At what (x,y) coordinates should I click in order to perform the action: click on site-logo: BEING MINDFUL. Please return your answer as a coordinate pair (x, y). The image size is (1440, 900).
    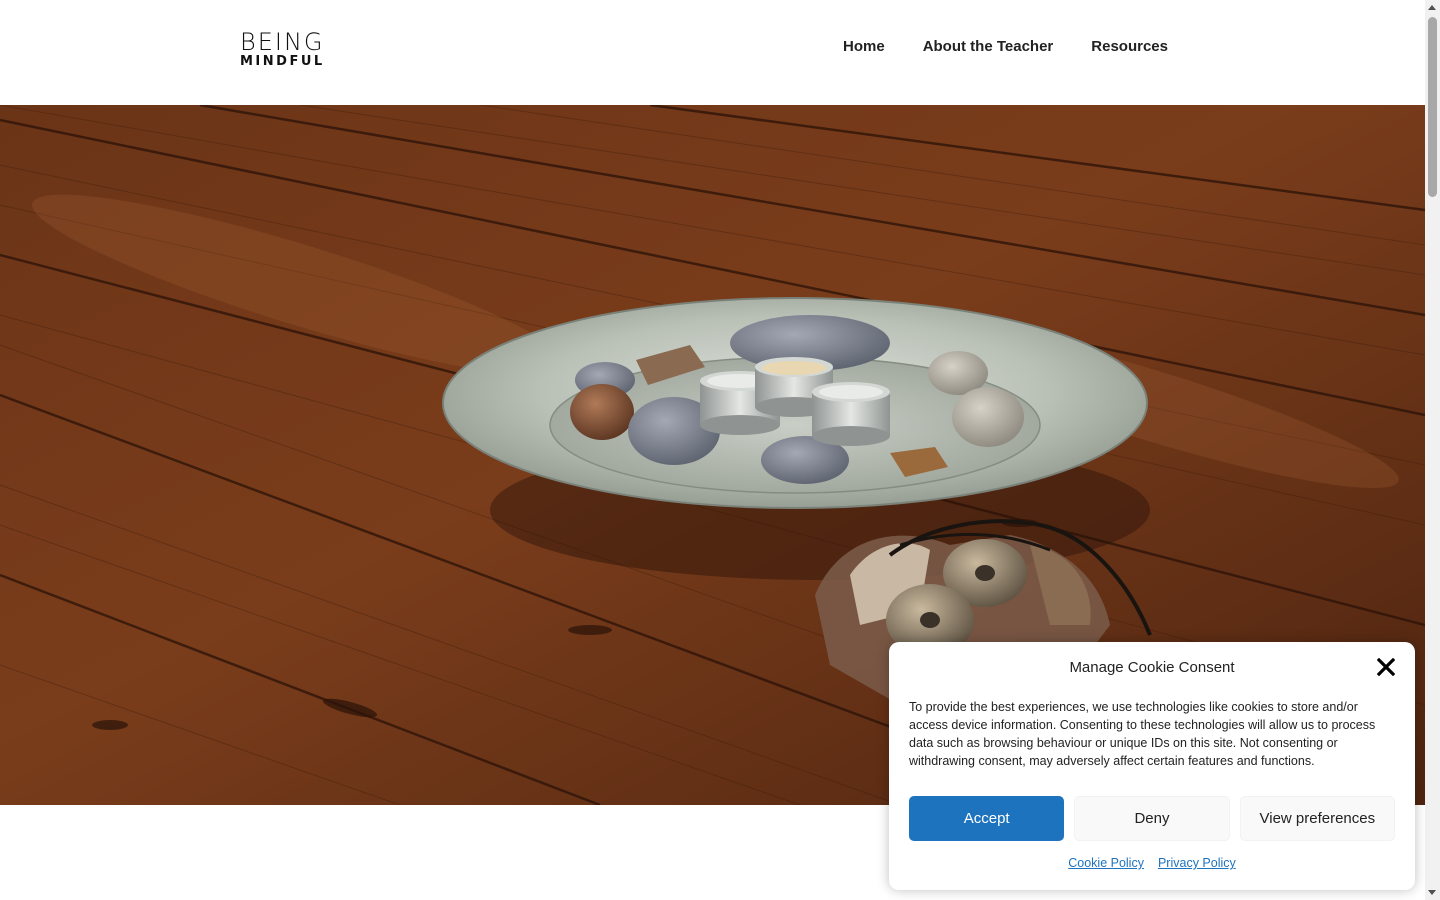
    Looking at the image, I should click on (282, 49).